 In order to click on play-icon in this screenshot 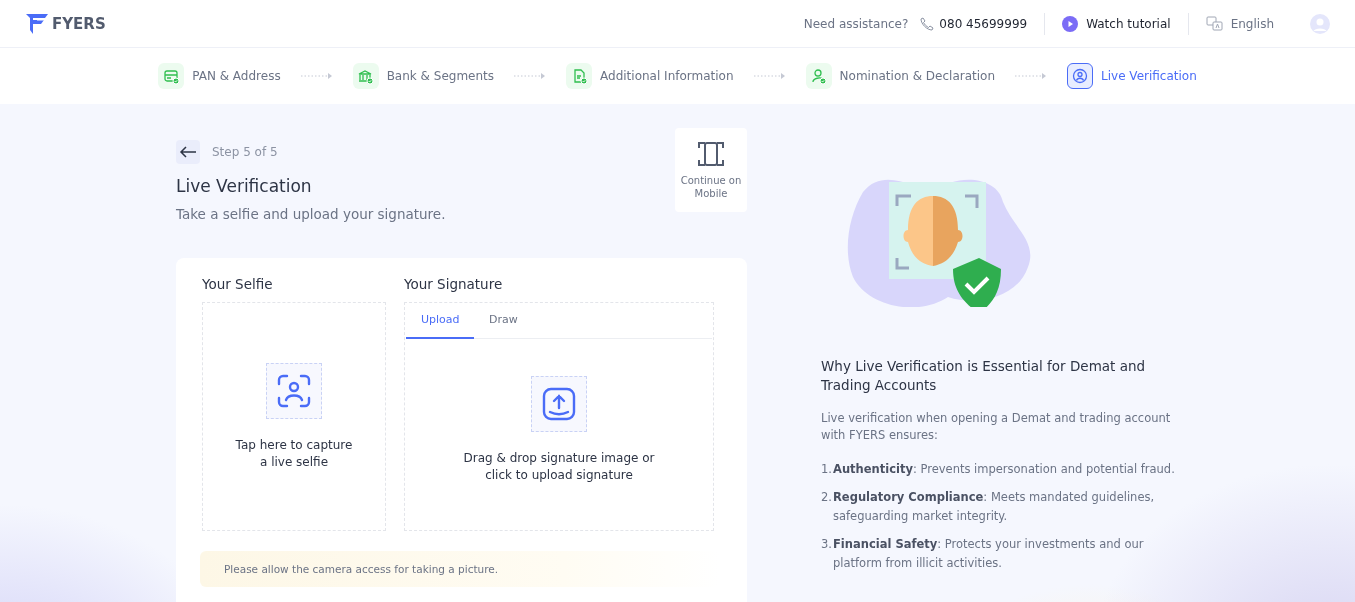, I will do `click(1070, 23)`.